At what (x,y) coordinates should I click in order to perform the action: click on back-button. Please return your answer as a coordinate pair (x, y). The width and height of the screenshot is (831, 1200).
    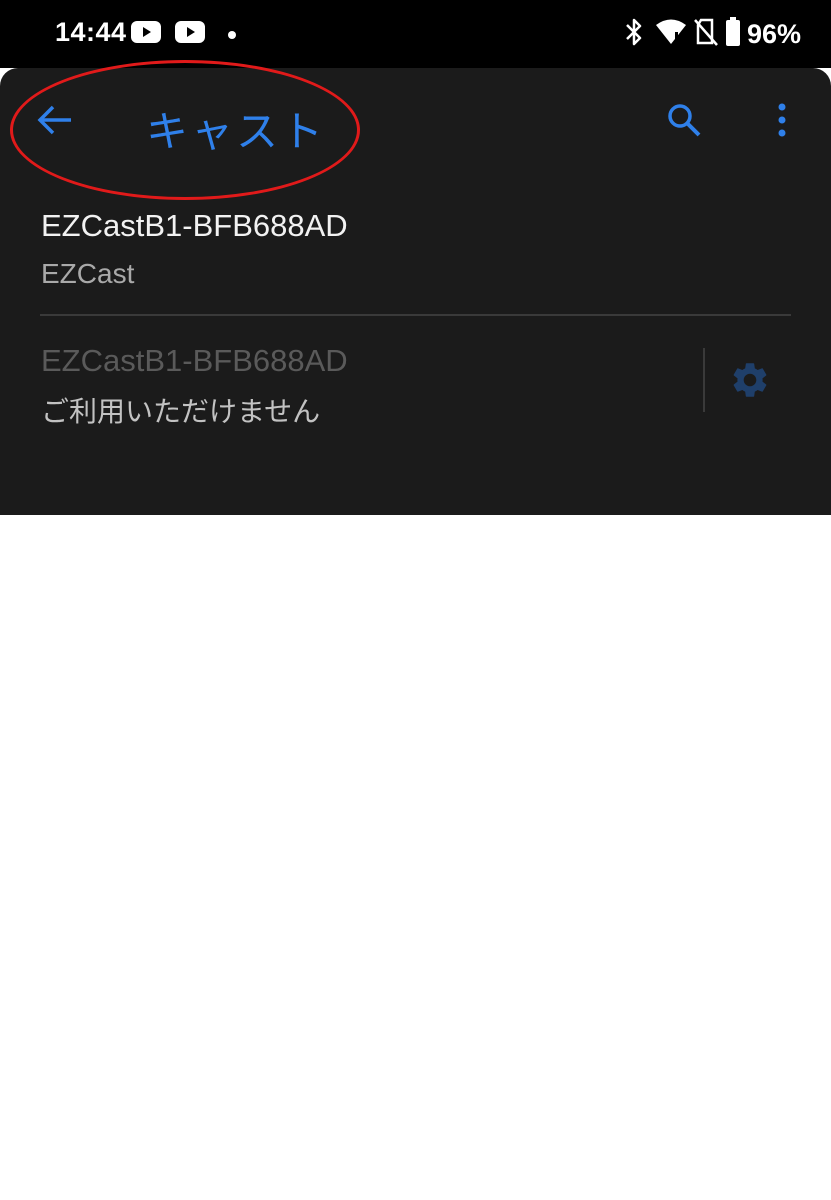
    Looking at the image, I should click on (55, 122).